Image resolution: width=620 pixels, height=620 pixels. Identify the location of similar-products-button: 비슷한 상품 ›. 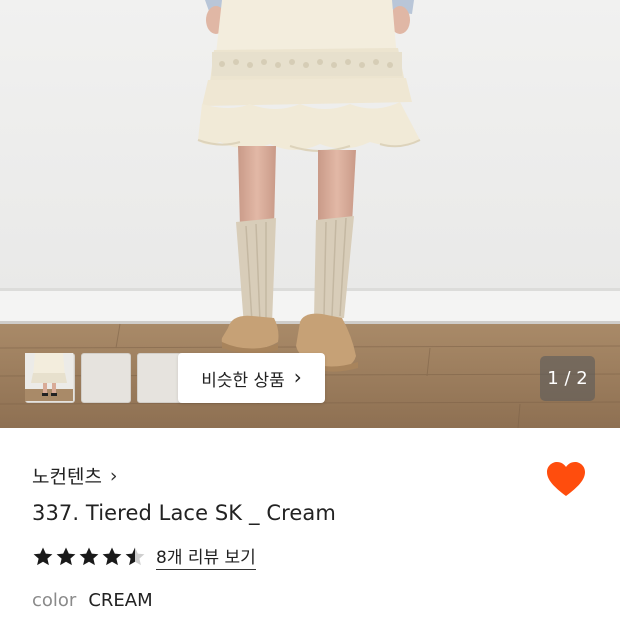
(251, 378).